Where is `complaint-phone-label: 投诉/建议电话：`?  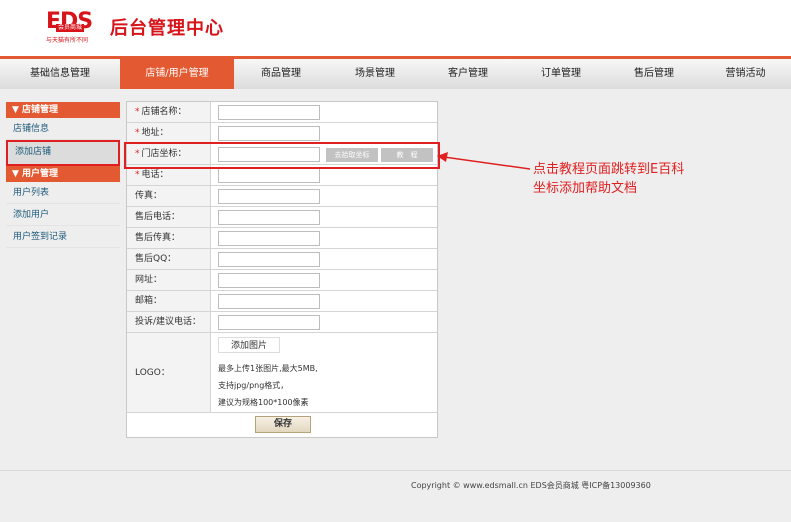
complaint-phone-label: 投诉/建议电话： is located at coordinates (169, 322).